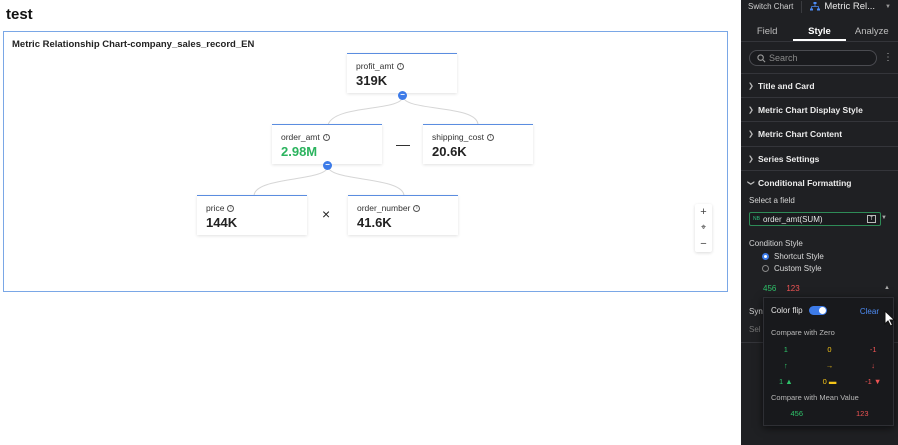  Describe the element at coordinates (771, 6) in the screenshot. I see `switch-chart-label: Switch Chart` at that location.